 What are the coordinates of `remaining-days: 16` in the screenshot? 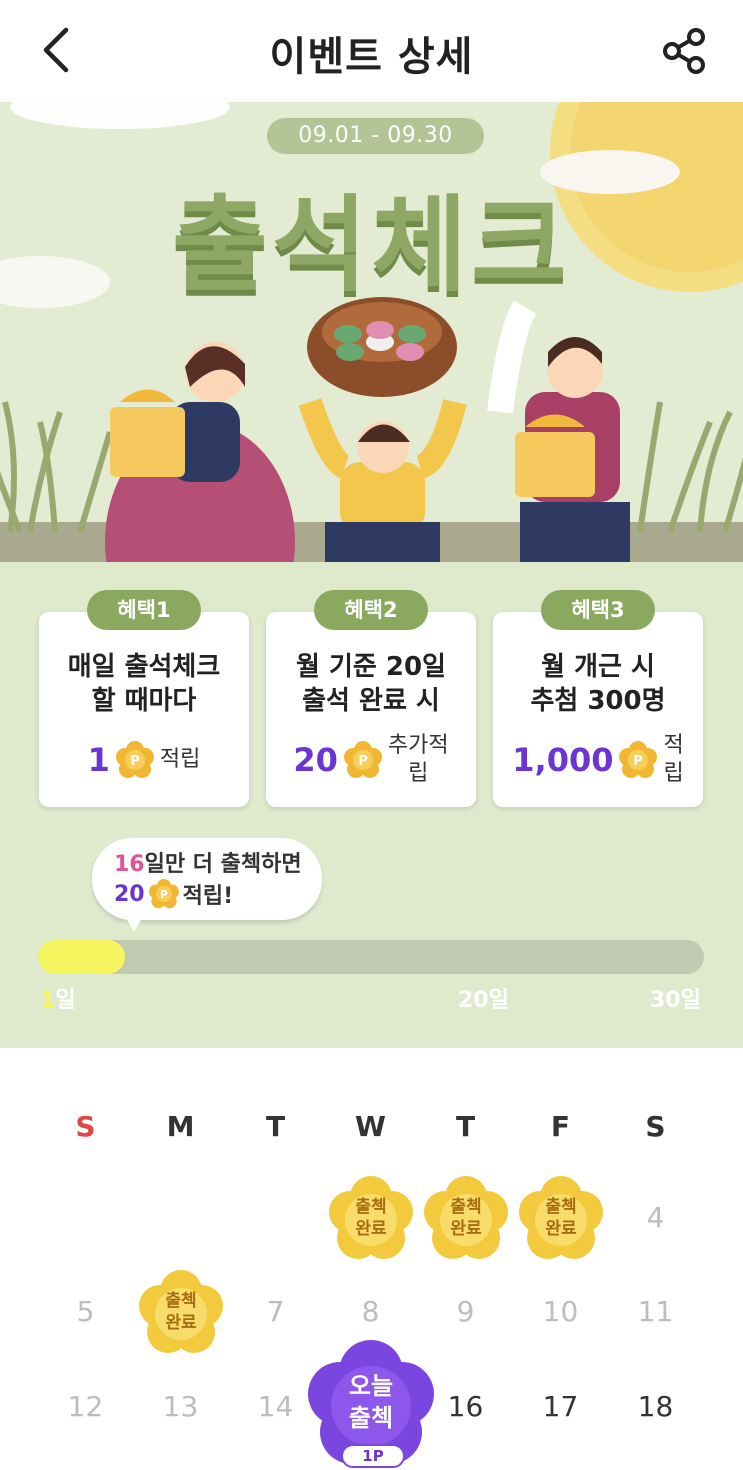 It's located at (129, 864).